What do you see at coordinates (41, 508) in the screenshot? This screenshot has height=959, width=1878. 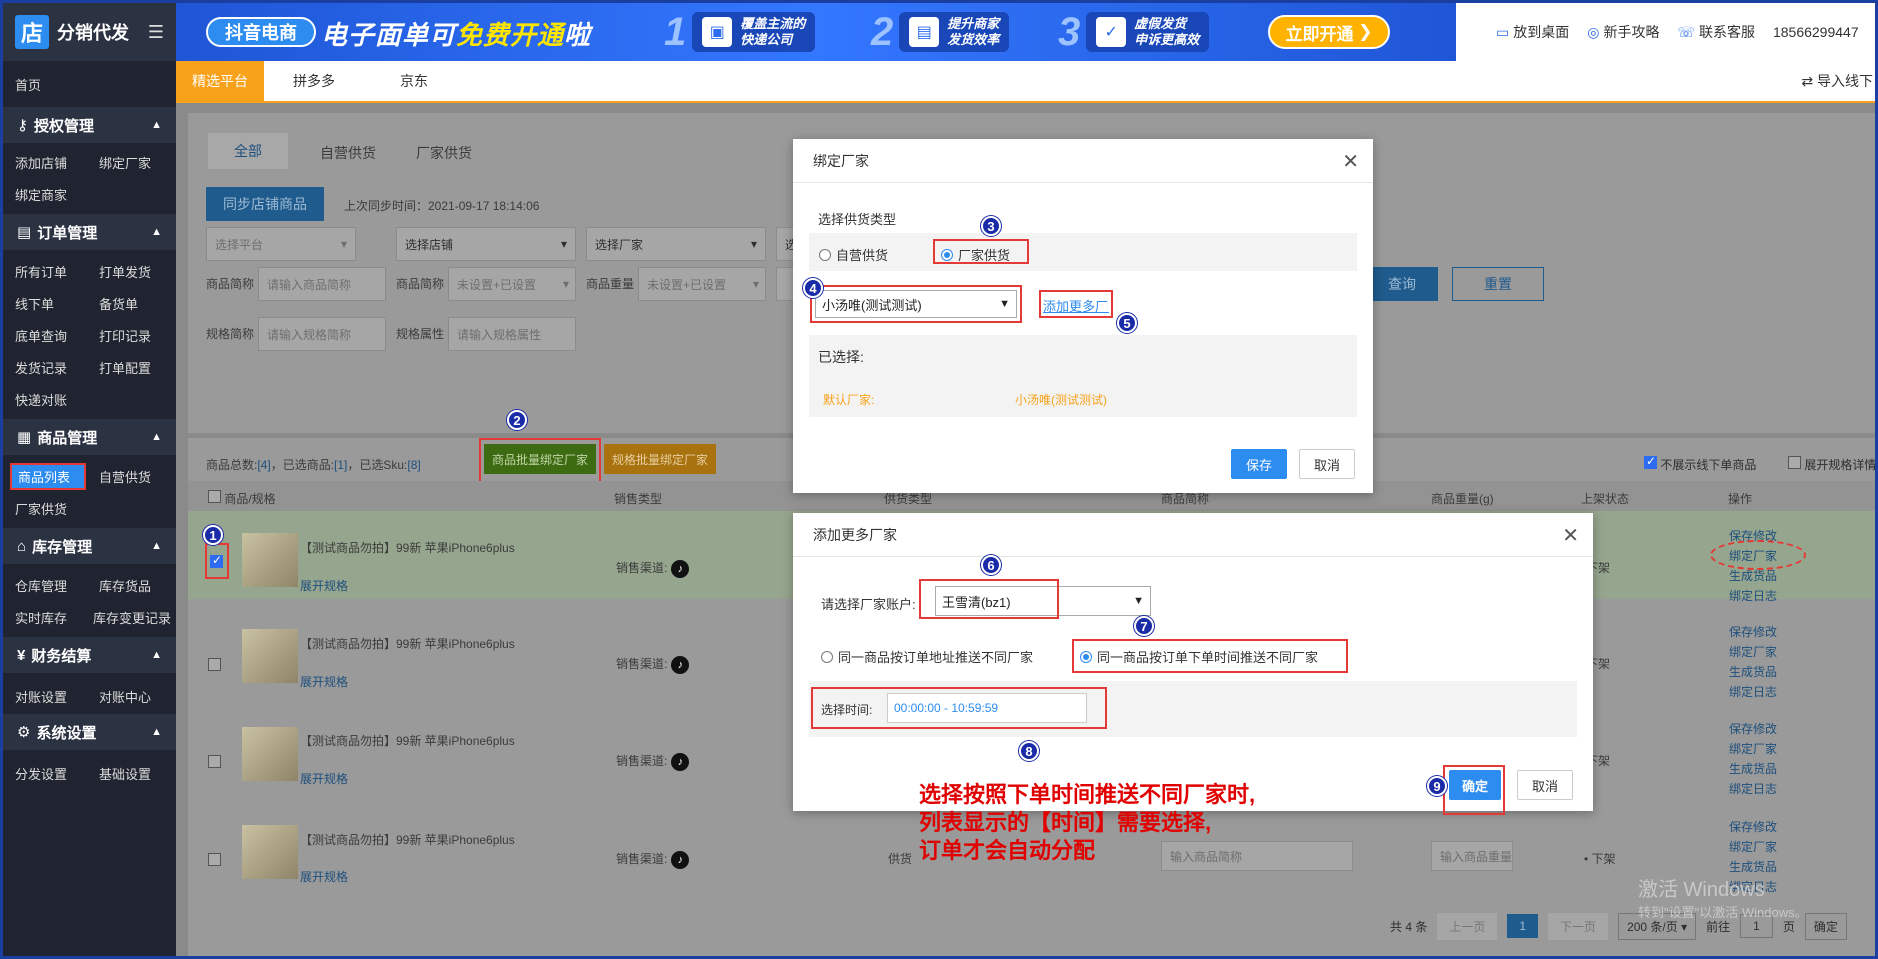 I see `sidebar-item-factory-supply: 厂家供货` at bounding box center [41, 508].